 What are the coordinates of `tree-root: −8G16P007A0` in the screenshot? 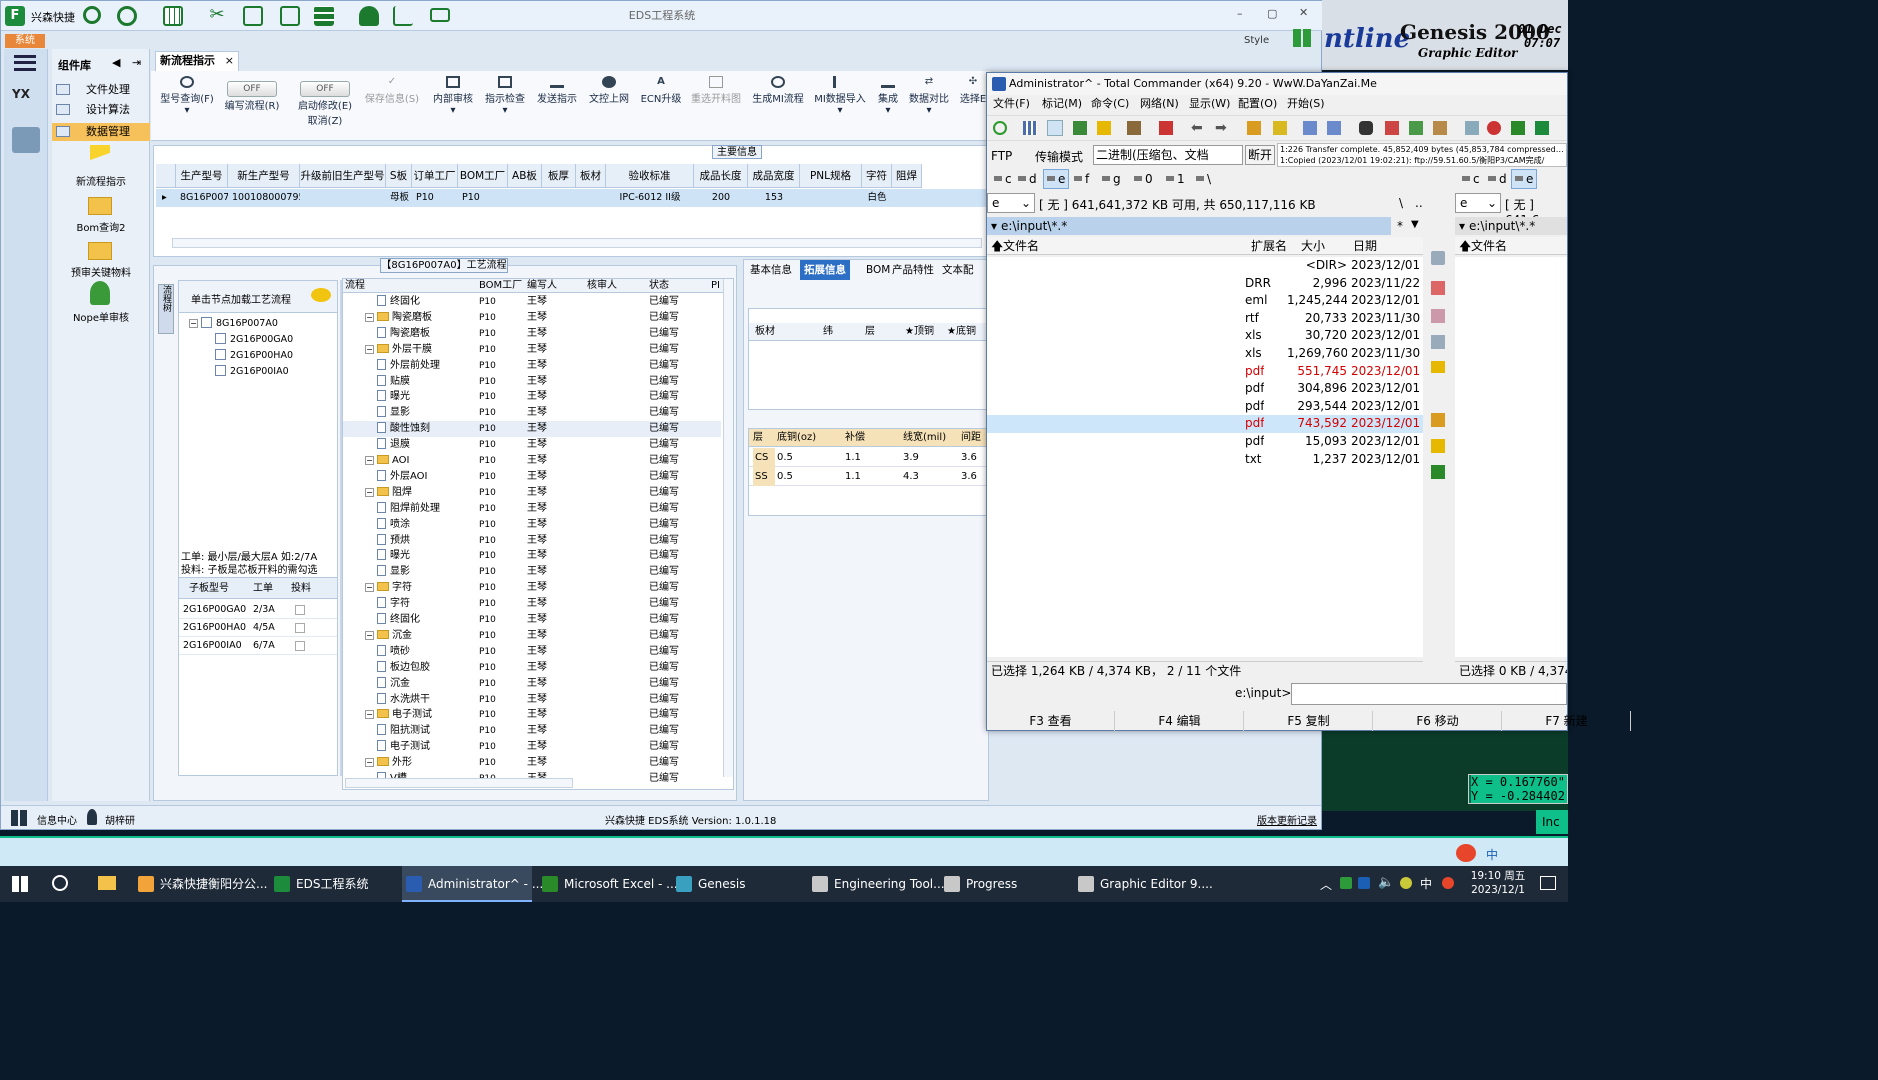 It's located at (233, 323).